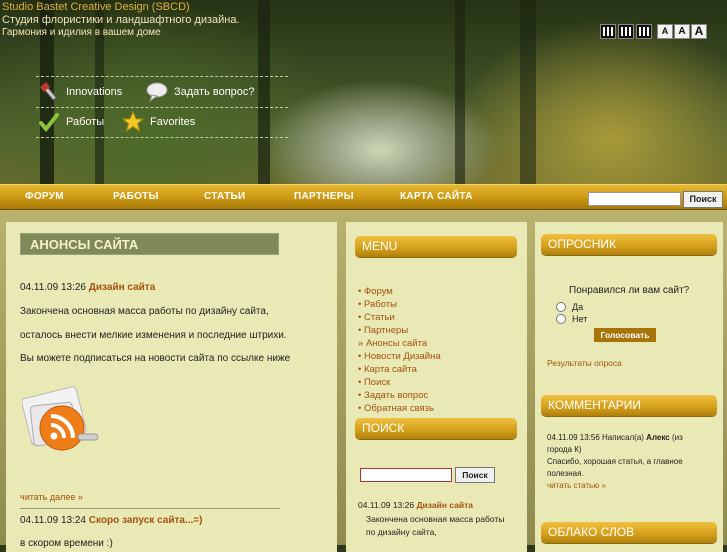 Image resolution: width=727 pixels, height=552 pixels. I want to click on menu-item-sitemap: • Карта сайта, so click(399, 369).